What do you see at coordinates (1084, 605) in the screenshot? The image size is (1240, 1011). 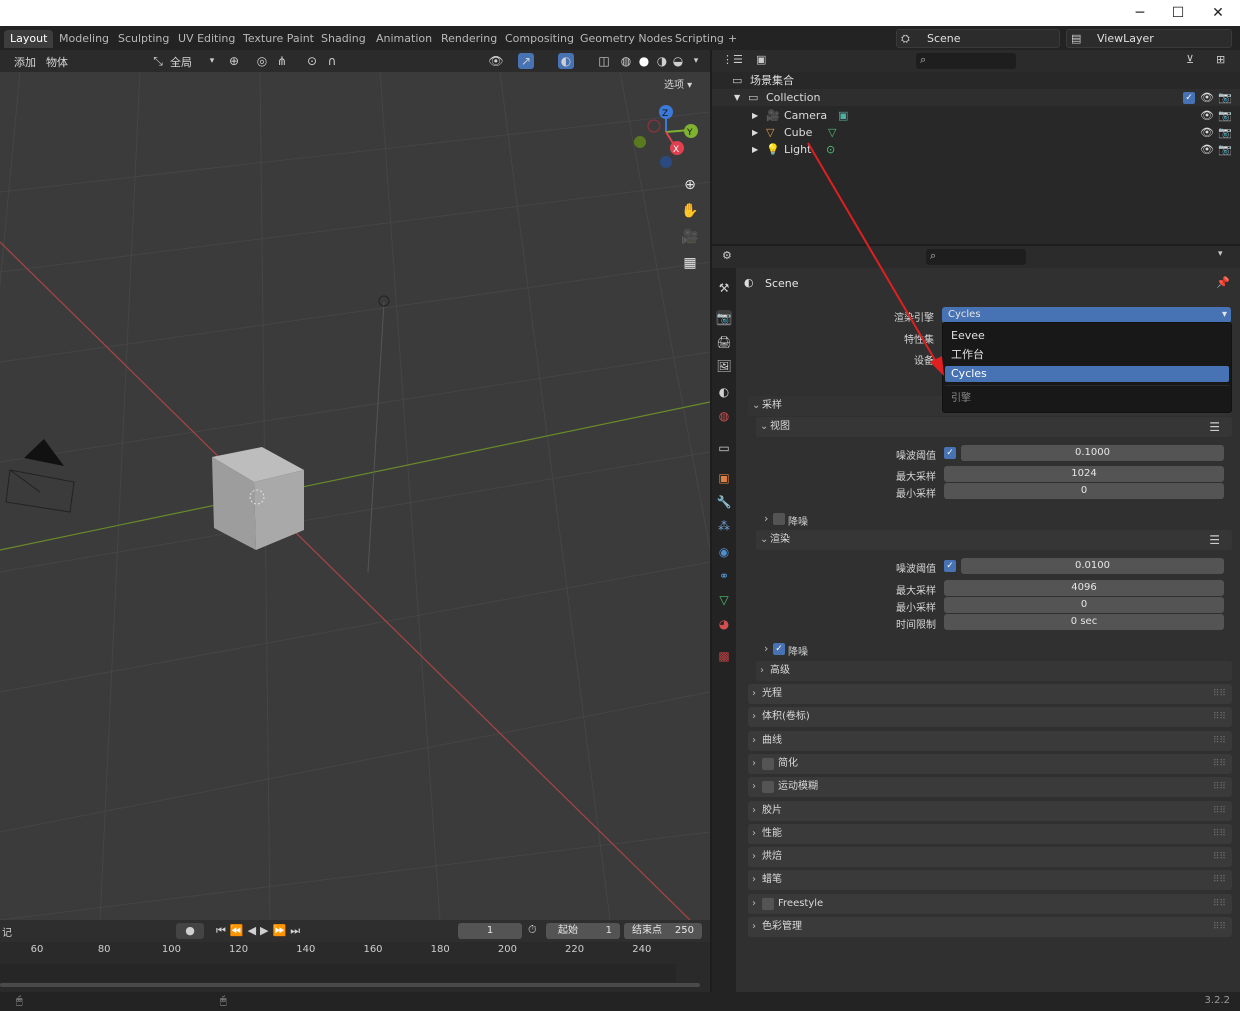 I see `render-min-samples-field: 0` at bounding box center [1084, 605].